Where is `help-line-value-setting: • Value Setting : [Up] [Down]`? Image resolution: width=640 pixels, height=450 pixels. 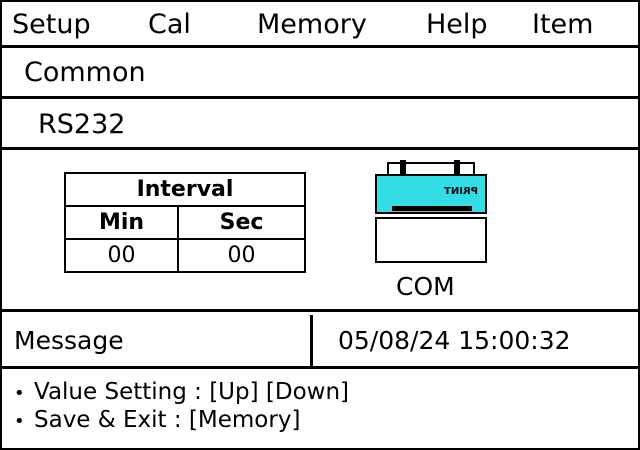
help-line-value-setting: • Value Setting : [Up] [Down] is located at coordinates (181, 393).